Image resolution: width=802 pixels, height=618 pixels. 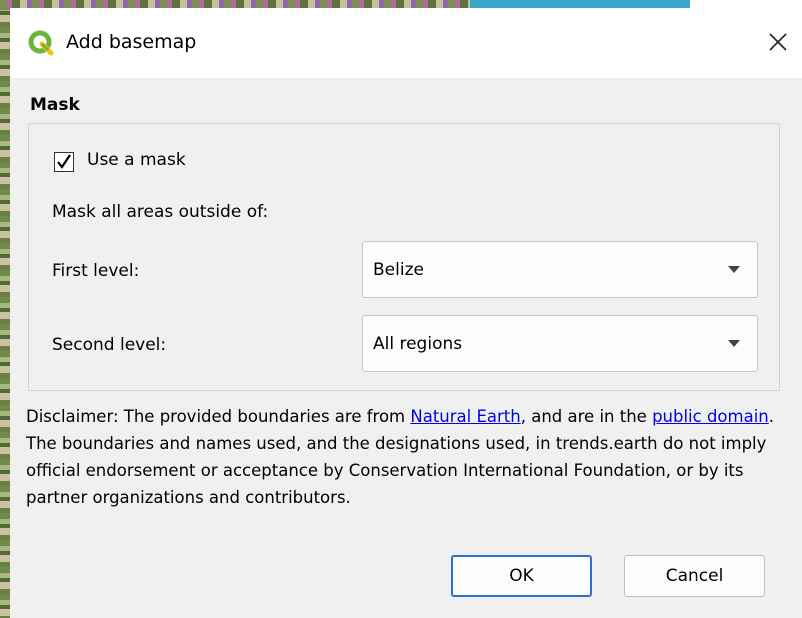 What do you see at coordinates (5, 309) in the screenshot?
I see `background-map-left` at bounding box center [5, 309].